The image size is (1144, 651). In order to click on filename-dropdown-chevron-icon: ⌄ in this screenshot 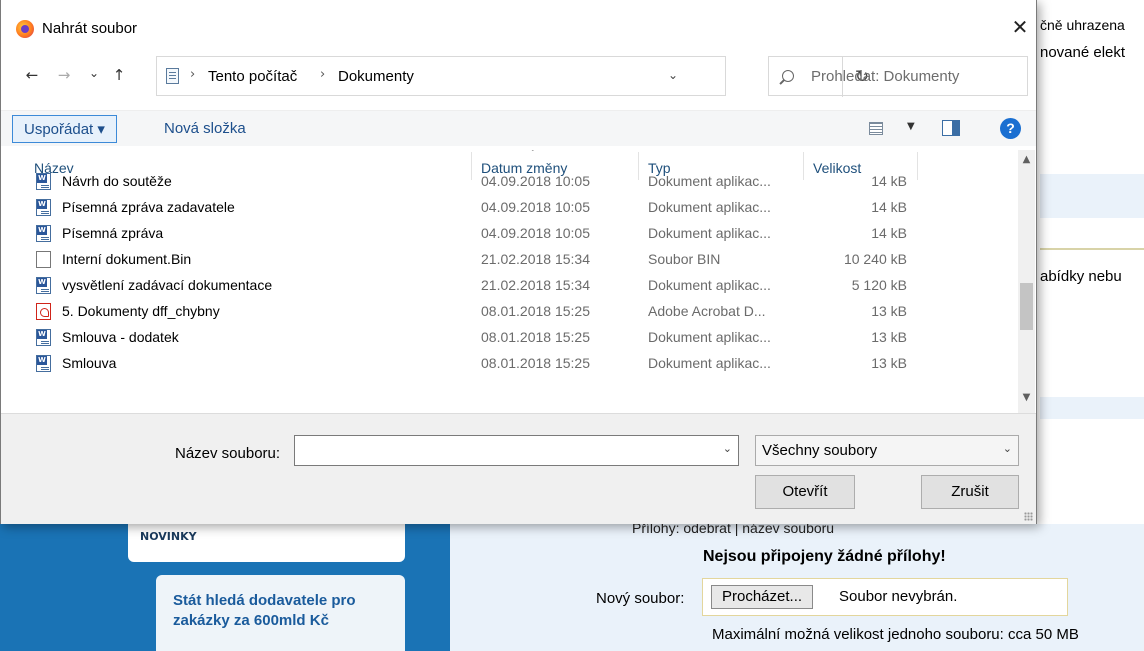, I will do `click(727, 448)`.